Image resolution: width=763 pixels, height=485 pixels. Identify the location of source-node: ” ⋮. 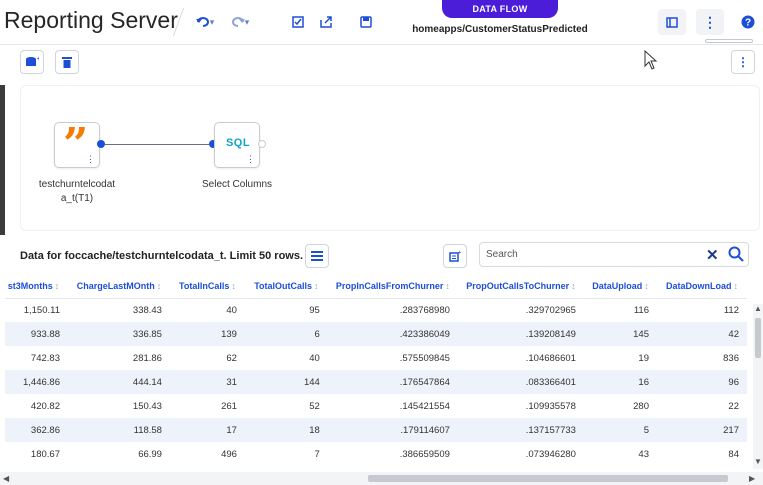
(77, 145).